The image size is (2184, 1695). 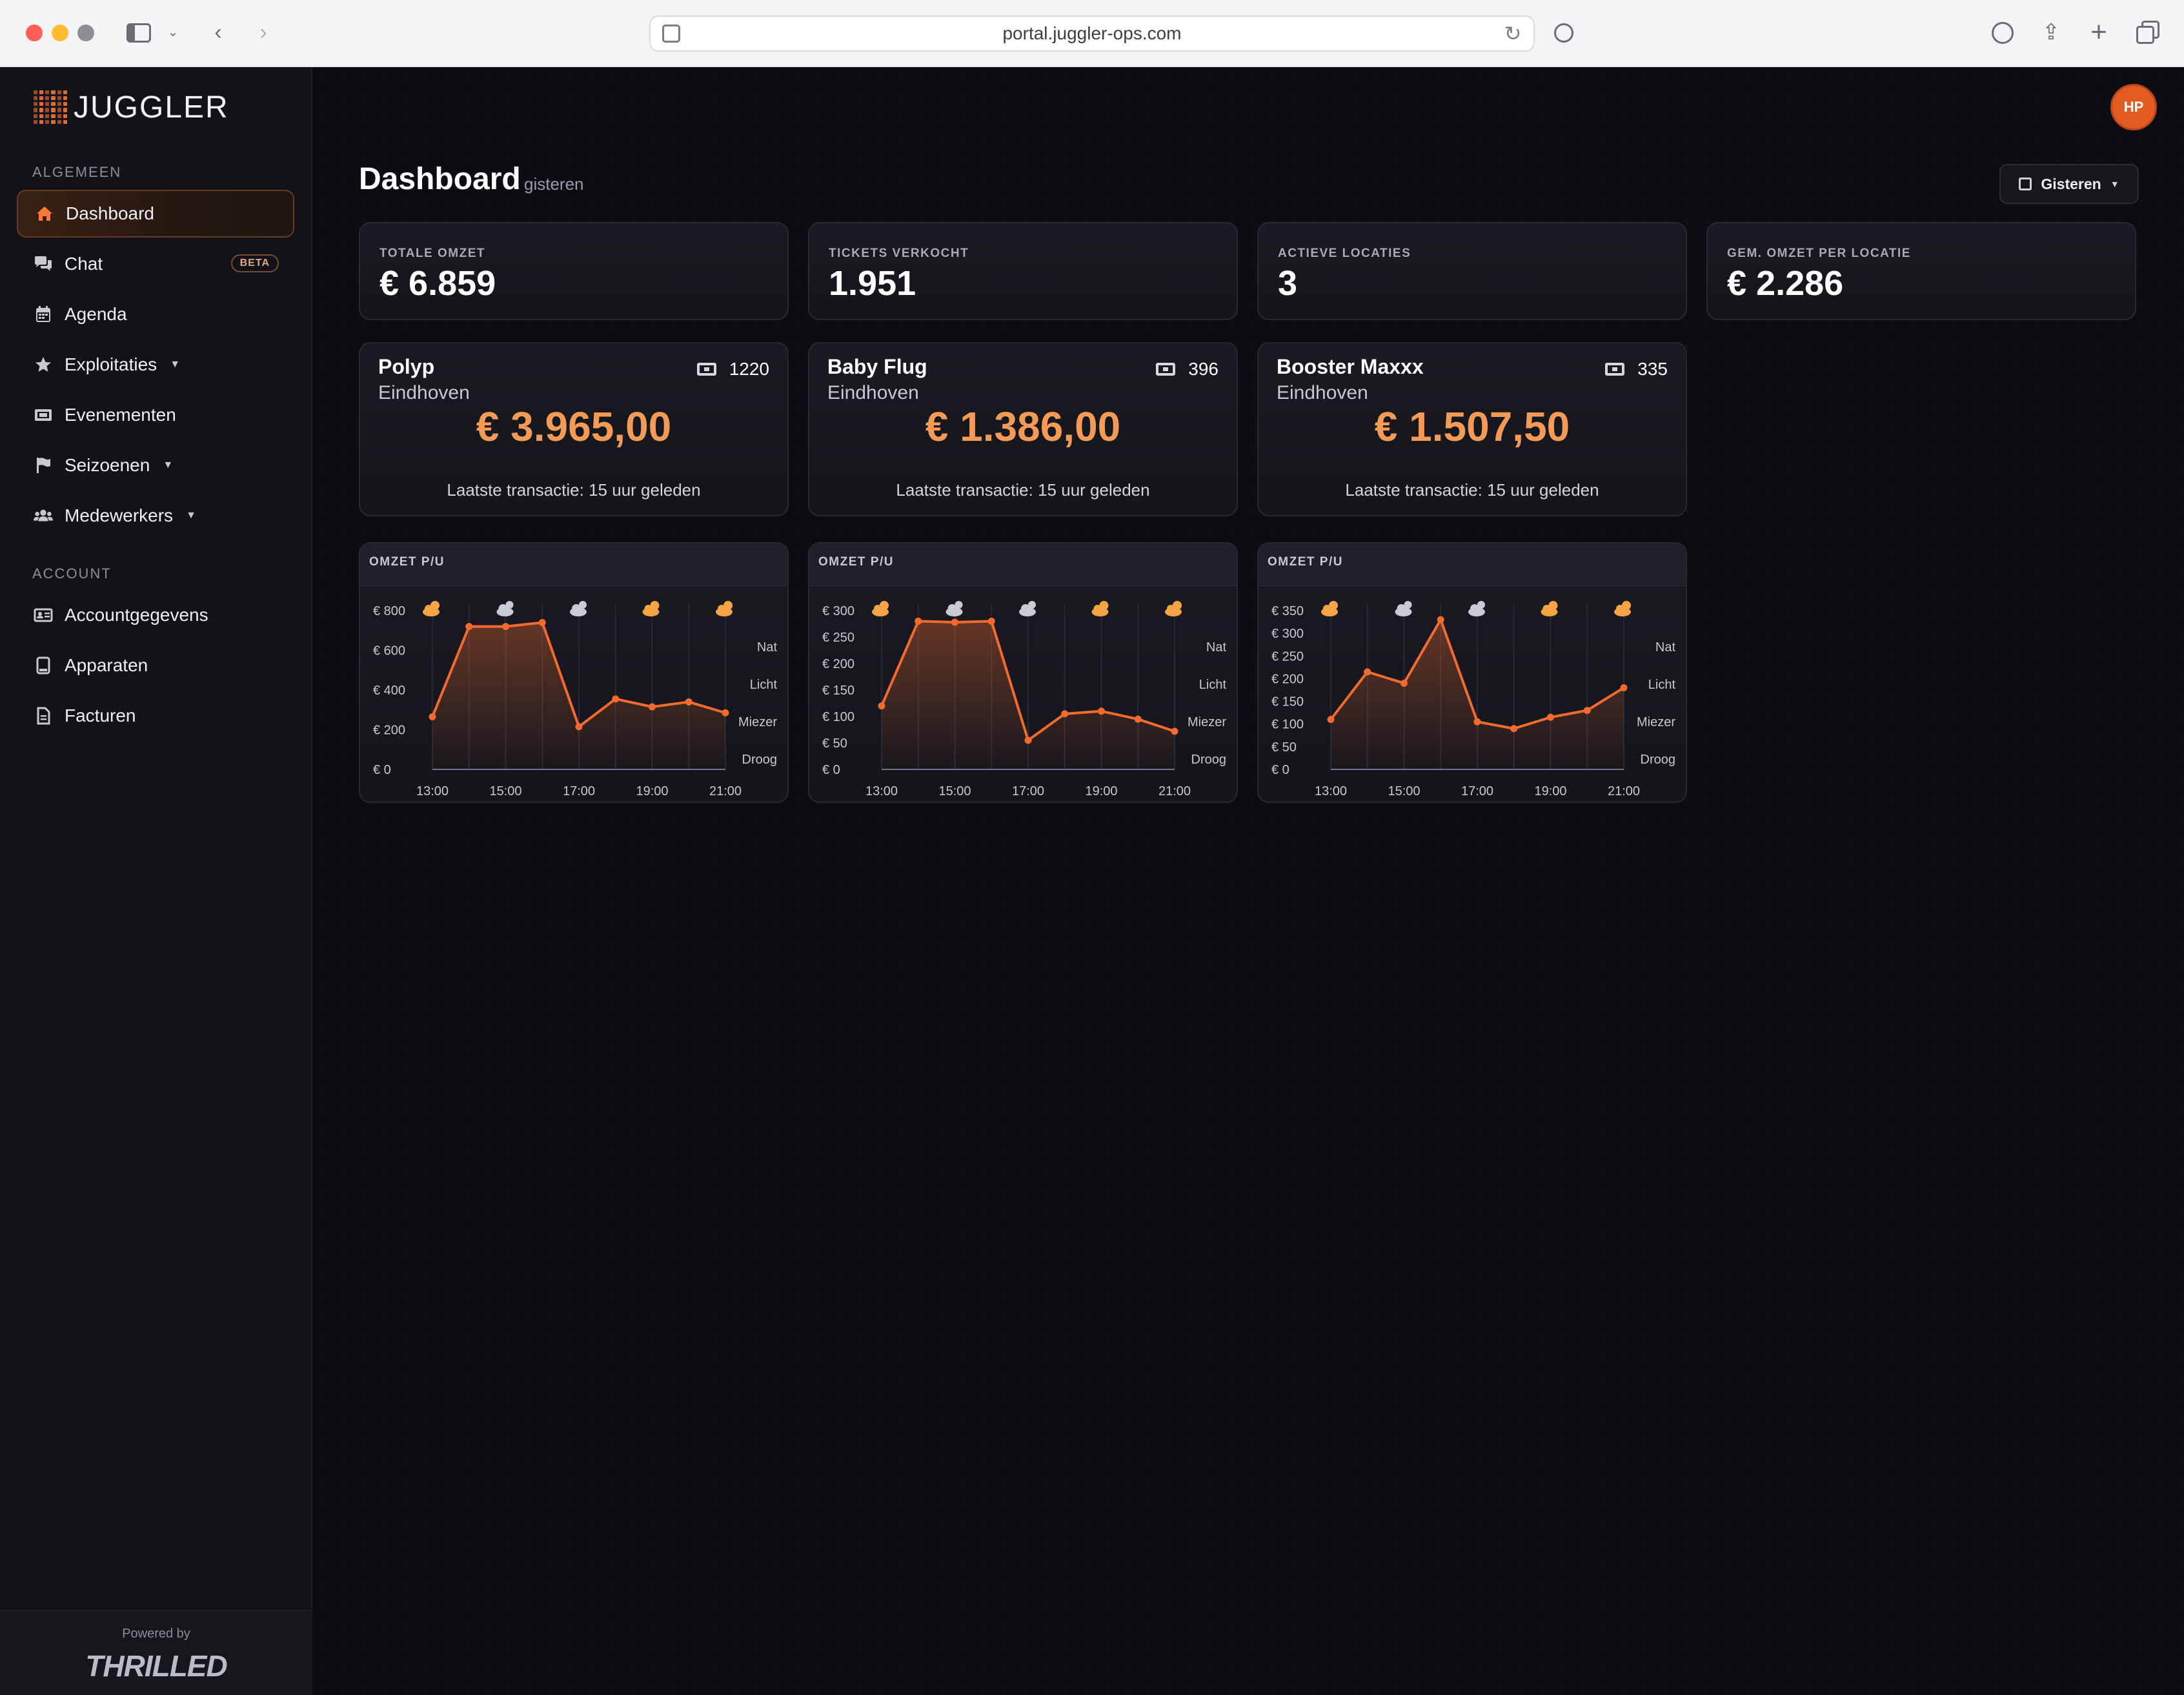 I want to click on reload-icon: ↻, so click(x=1513, y=33).